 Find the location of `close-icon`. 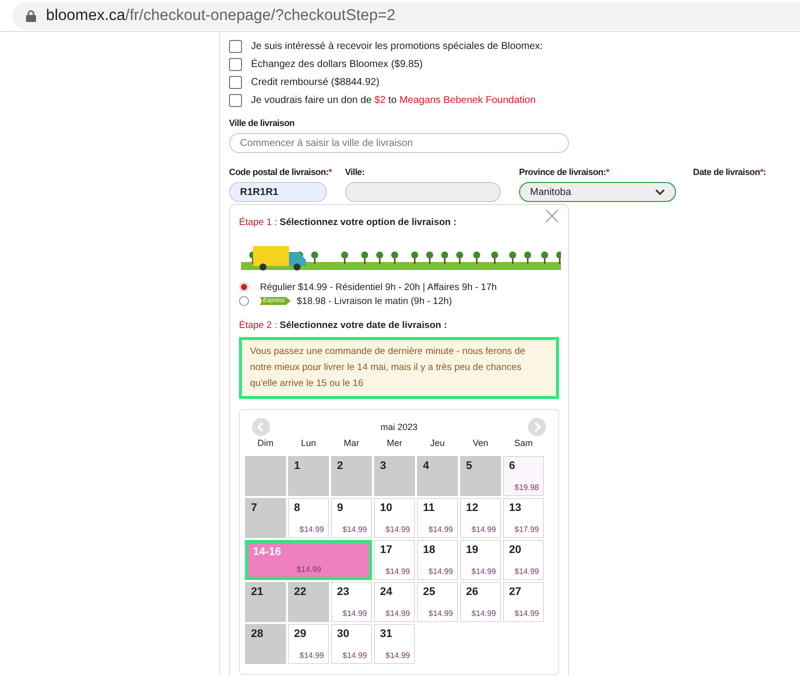

close-icon is located at coordinates (552, 216).